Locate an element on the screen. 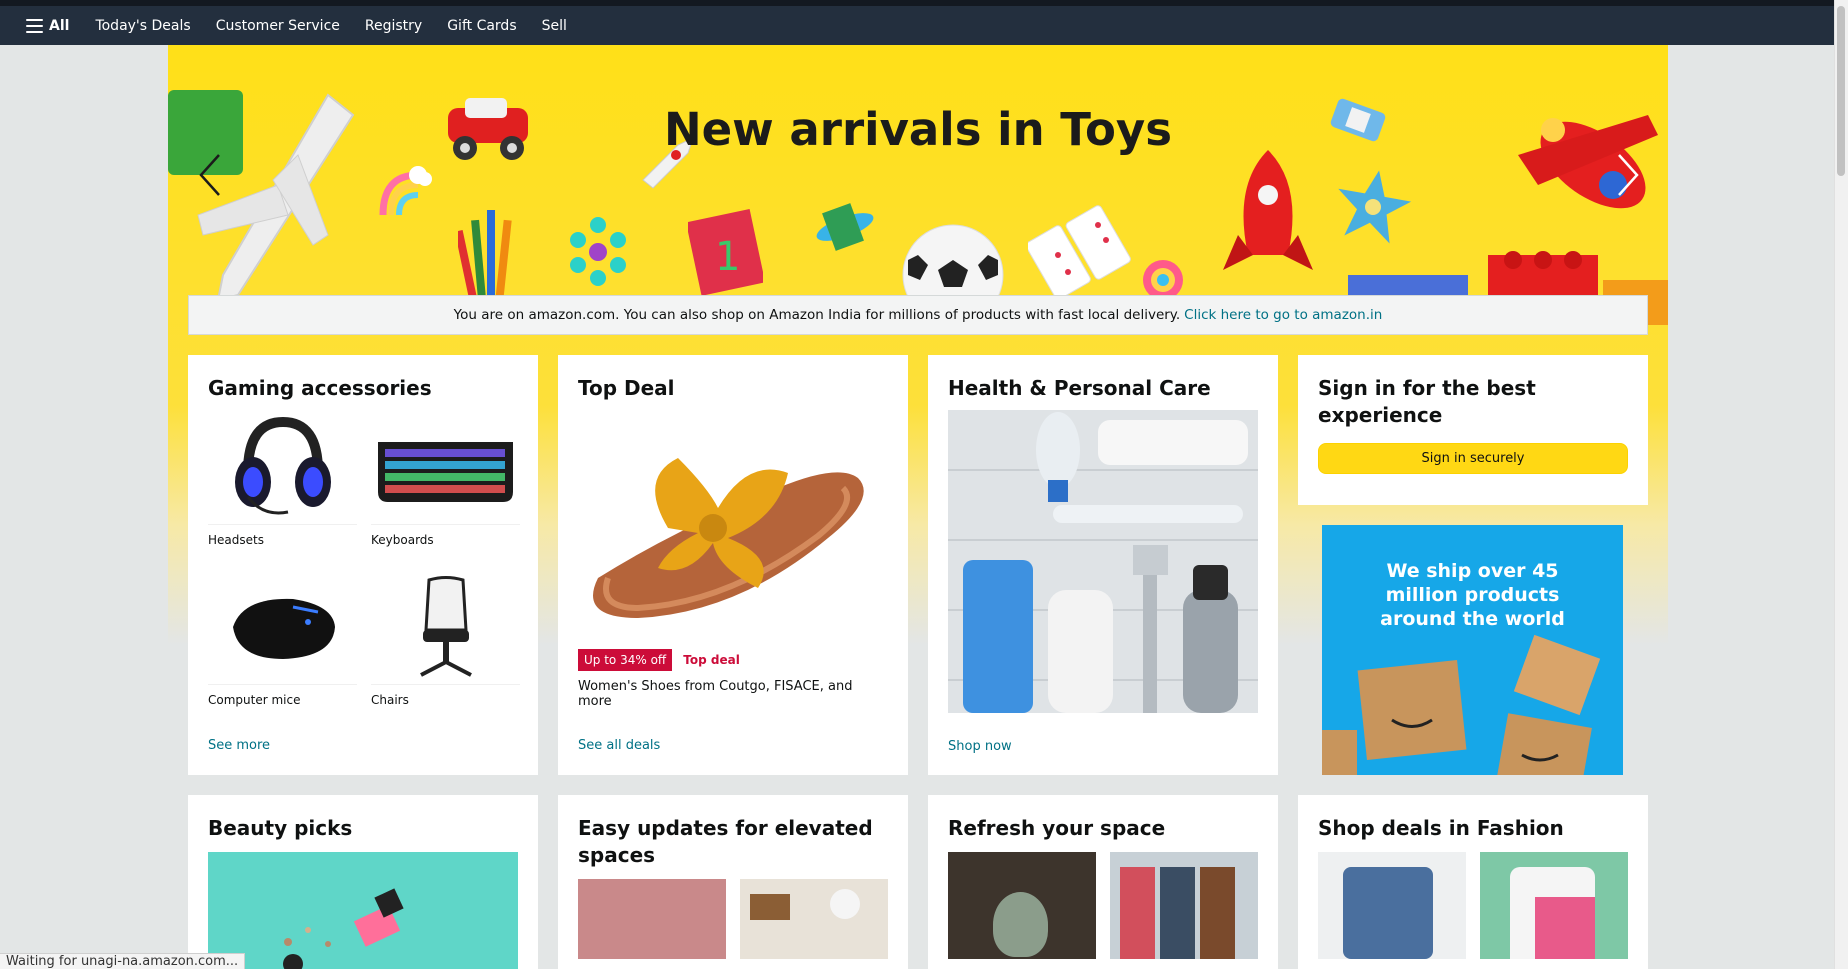 This screenshot has width=1848, height=969. nav-link-customer-service: Customer Service is located at coordinates (278, 26).